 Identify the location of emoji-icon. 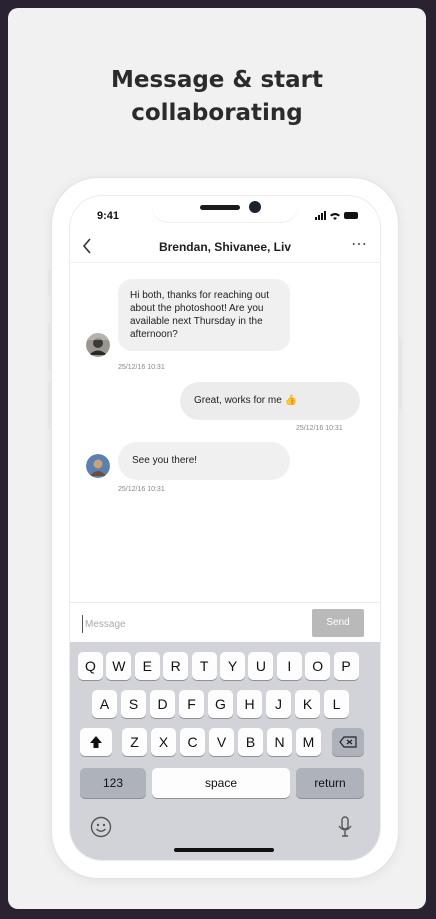
(101, 827).